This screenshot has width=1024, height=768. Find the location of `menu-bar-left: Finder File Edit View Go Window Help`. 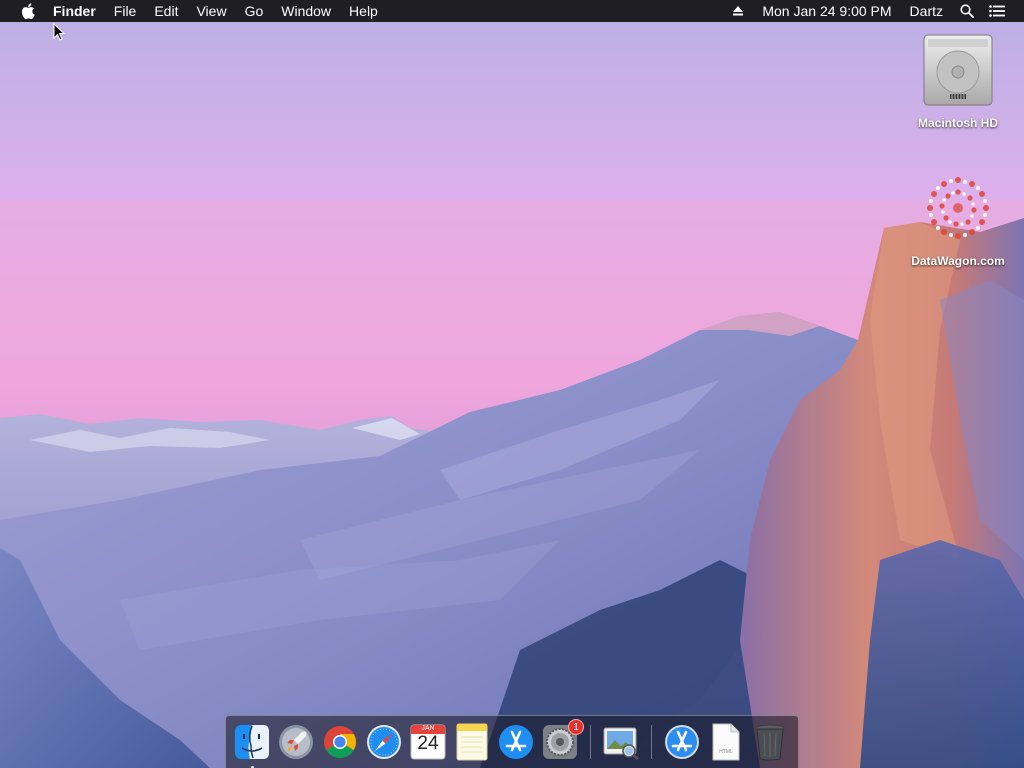

menu-bar-left: Finder File Edit View Go Window Help is located at coordinates (193, 11).